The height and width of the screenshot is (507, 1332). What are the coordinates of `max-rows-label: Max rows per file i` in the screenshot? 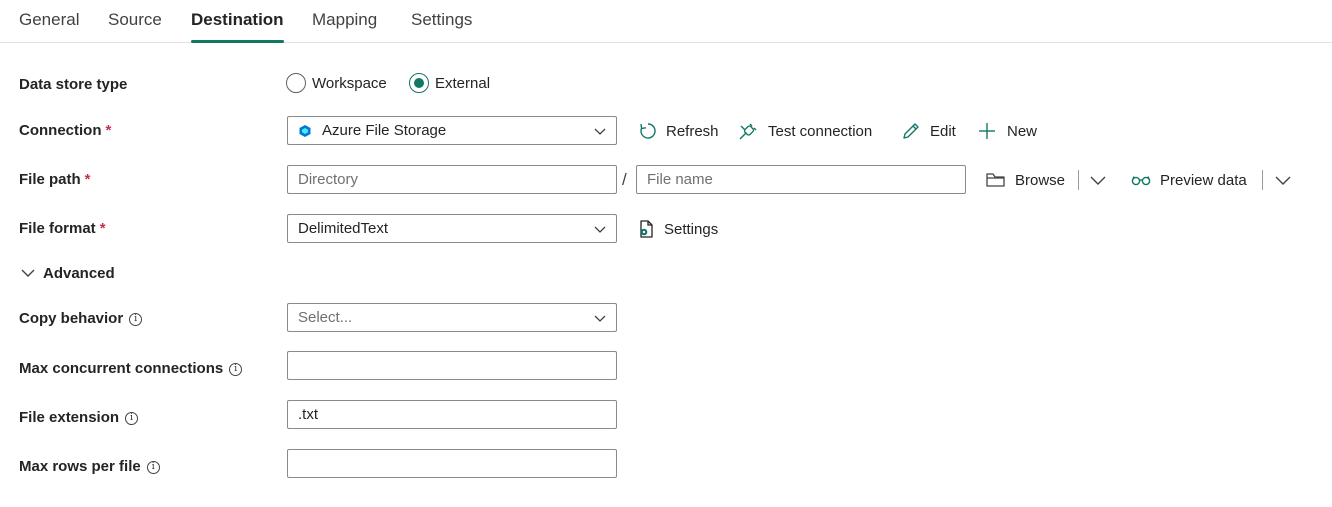 It's located at (89, 466).